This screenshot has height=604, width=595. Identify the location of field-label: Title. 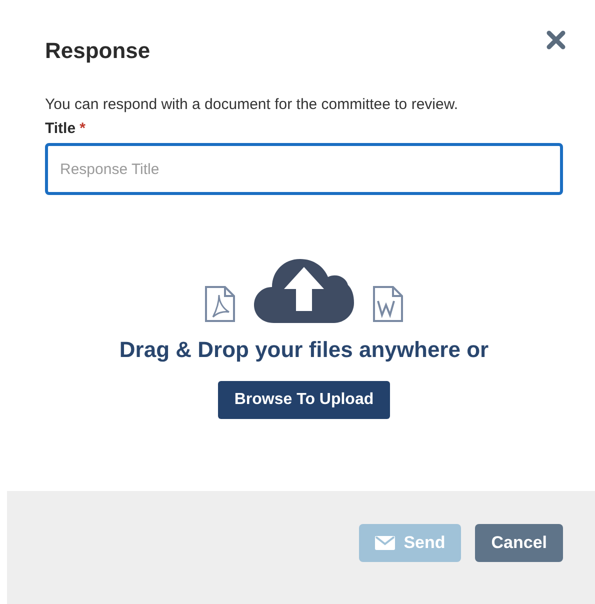
(60, 128).